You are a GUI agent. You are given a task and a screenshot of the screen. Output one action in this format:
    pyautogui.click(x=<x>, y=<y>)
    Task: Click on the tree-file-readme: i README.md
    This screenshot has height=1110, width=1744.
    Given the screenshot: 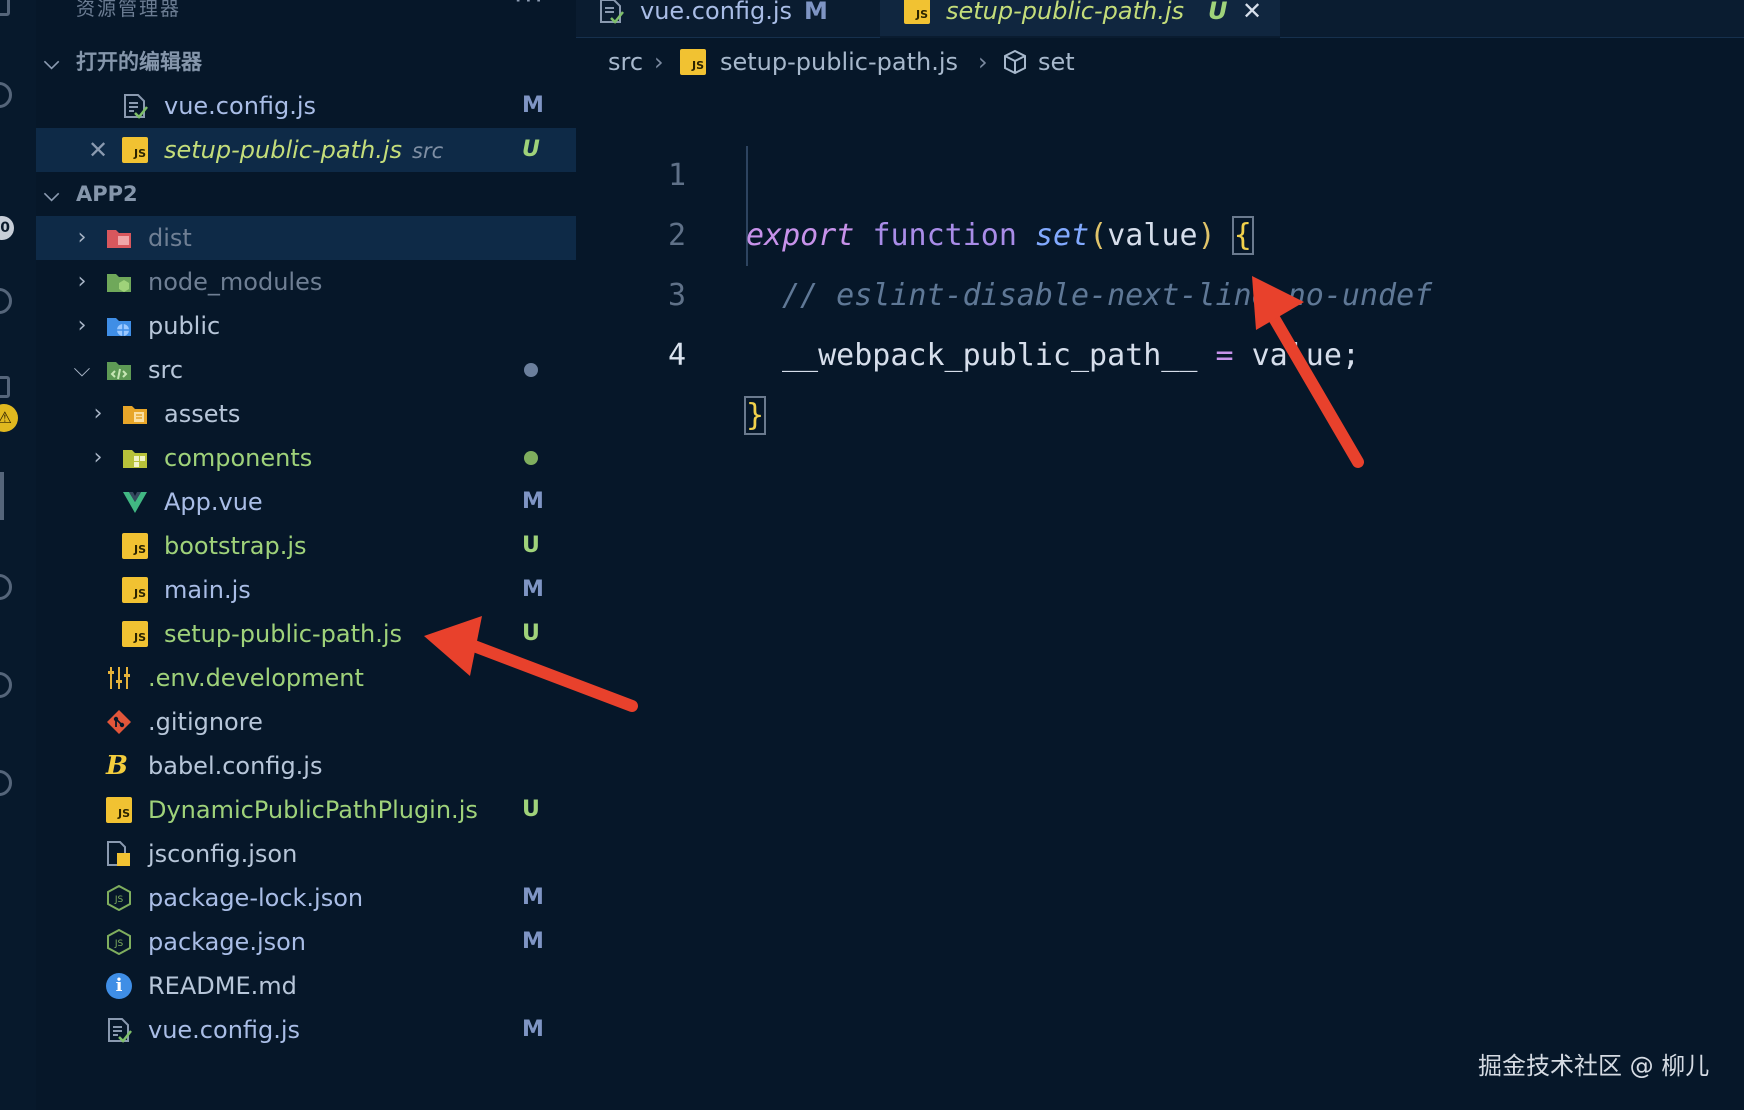 What is the action you would take?
    pyautogui.click(x=306, y=986)
    